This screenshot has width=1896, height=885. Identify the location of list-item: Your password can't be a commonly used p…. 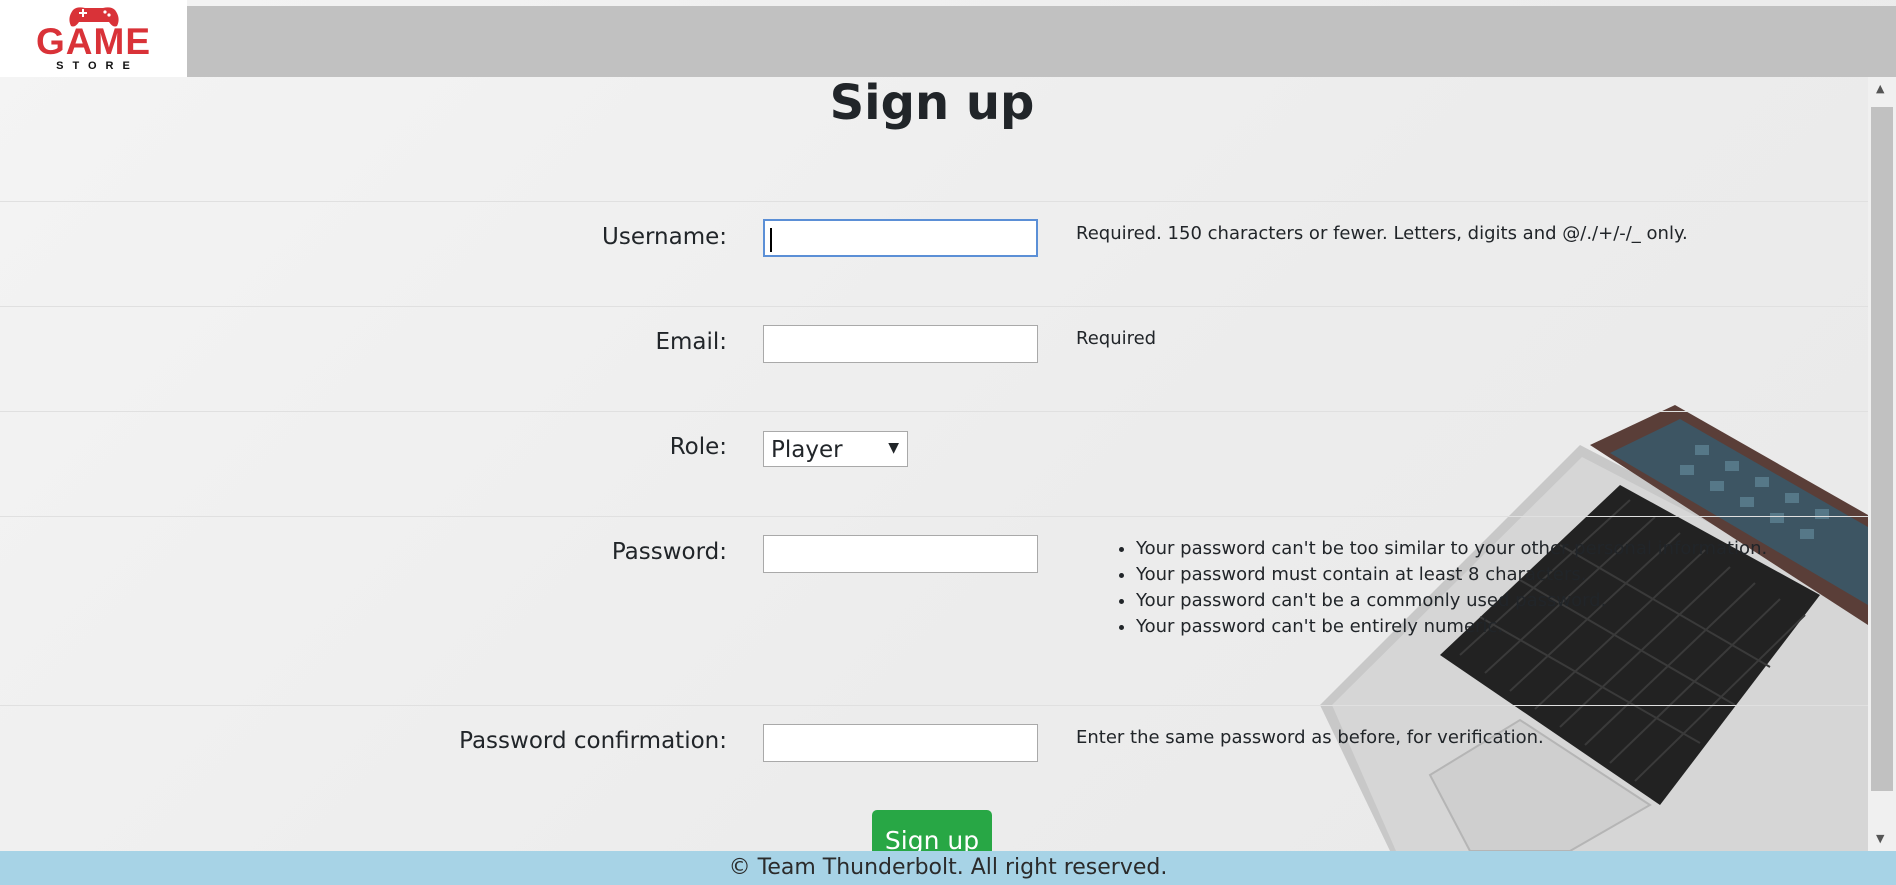
(1451, 601).